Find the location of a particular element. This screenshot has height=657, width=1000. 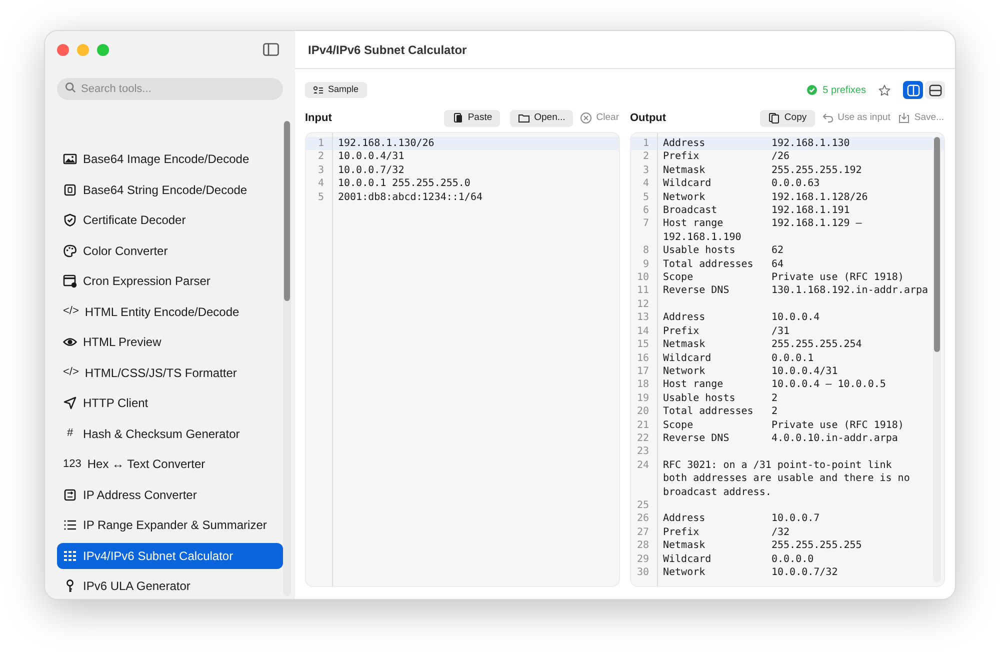

field-key: Netmask is located at coordinates (717, 546).